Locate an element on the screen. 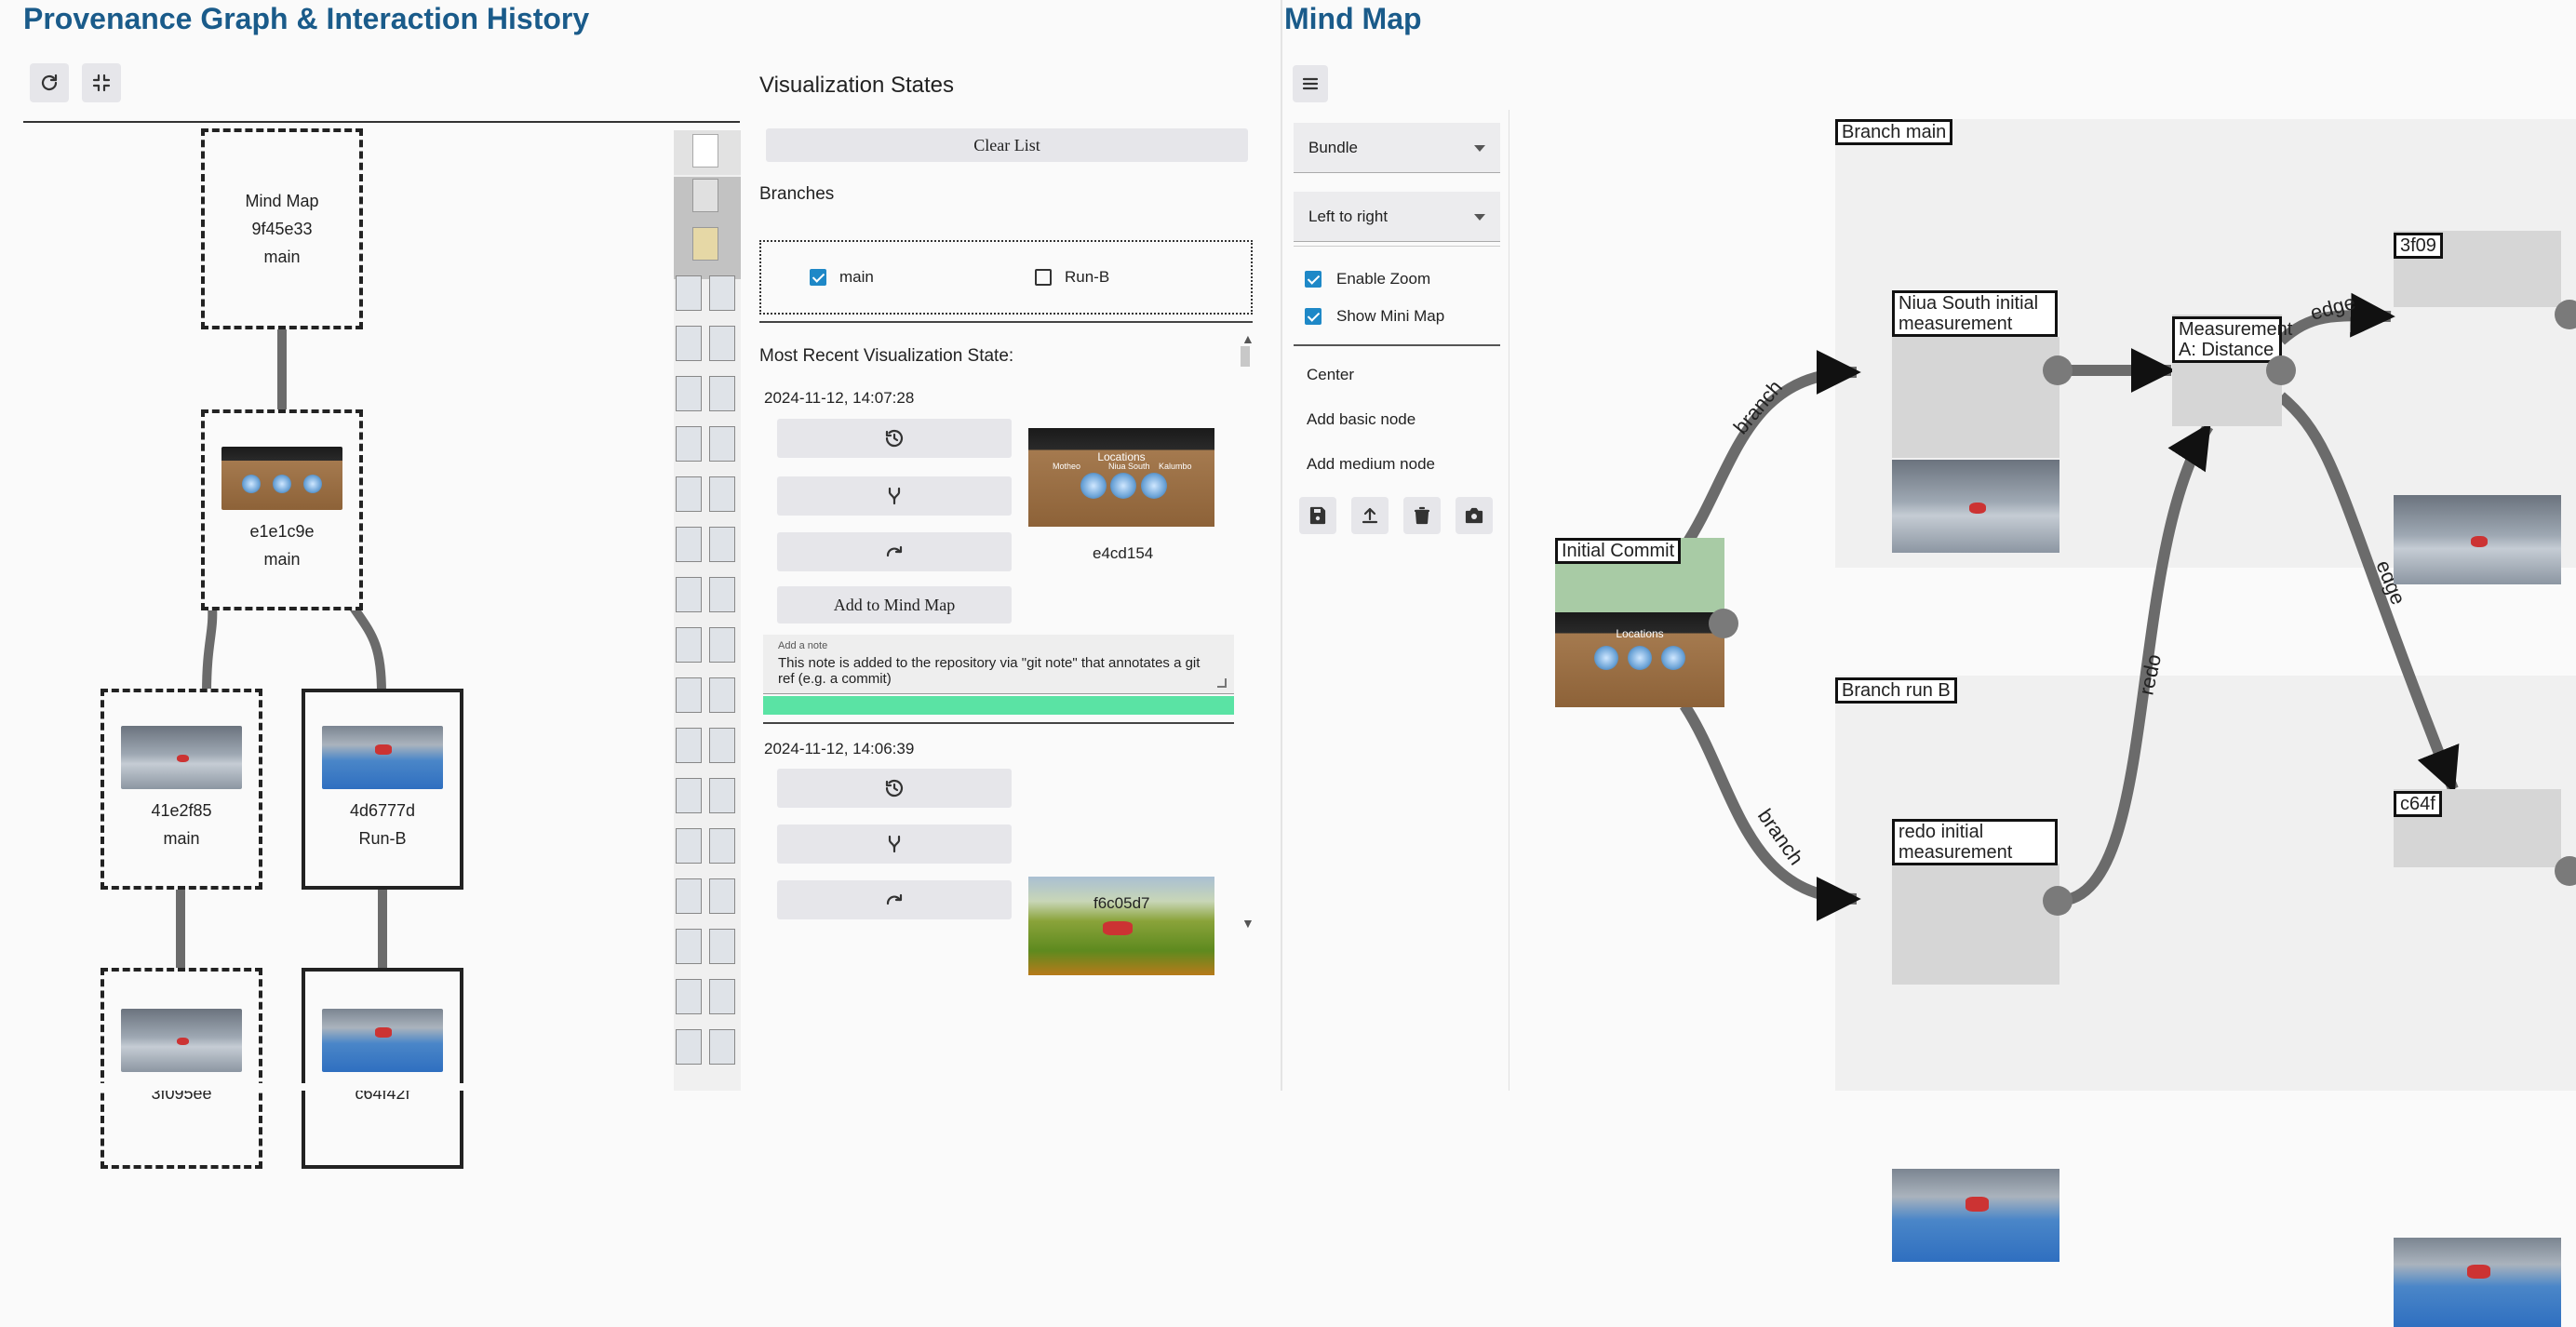  recent-heading: Most Recent Visualization State: is located at coordinates (886, 356).